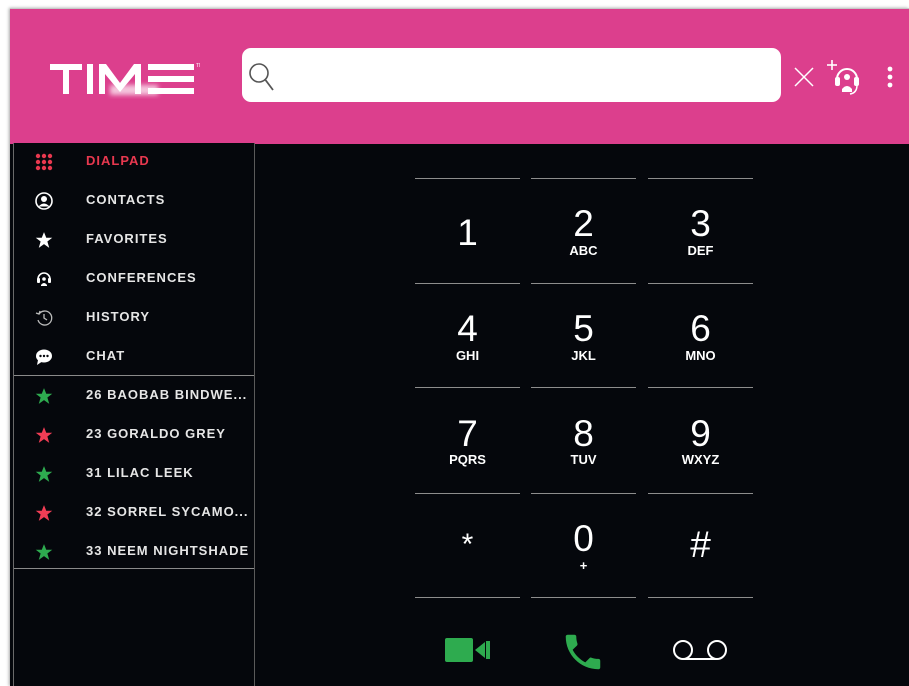 This screenshot has height=686, width=909. I want to click on conference-headset-icon, so click(44, 279).